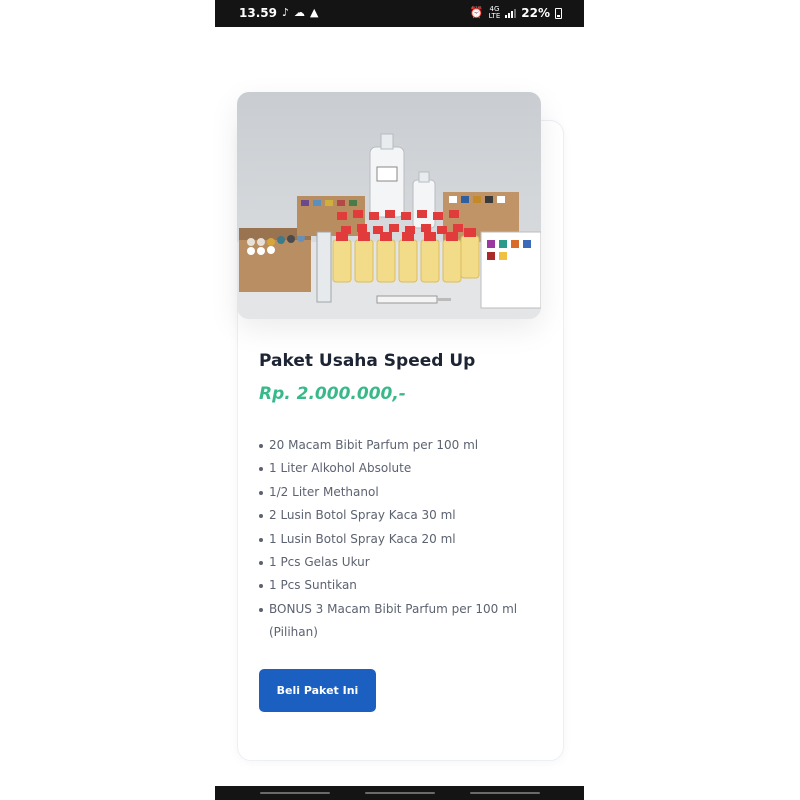 This screenshot has height=800, width=800. I want to click on alarm-icon: ⏰, so click(476, 12).